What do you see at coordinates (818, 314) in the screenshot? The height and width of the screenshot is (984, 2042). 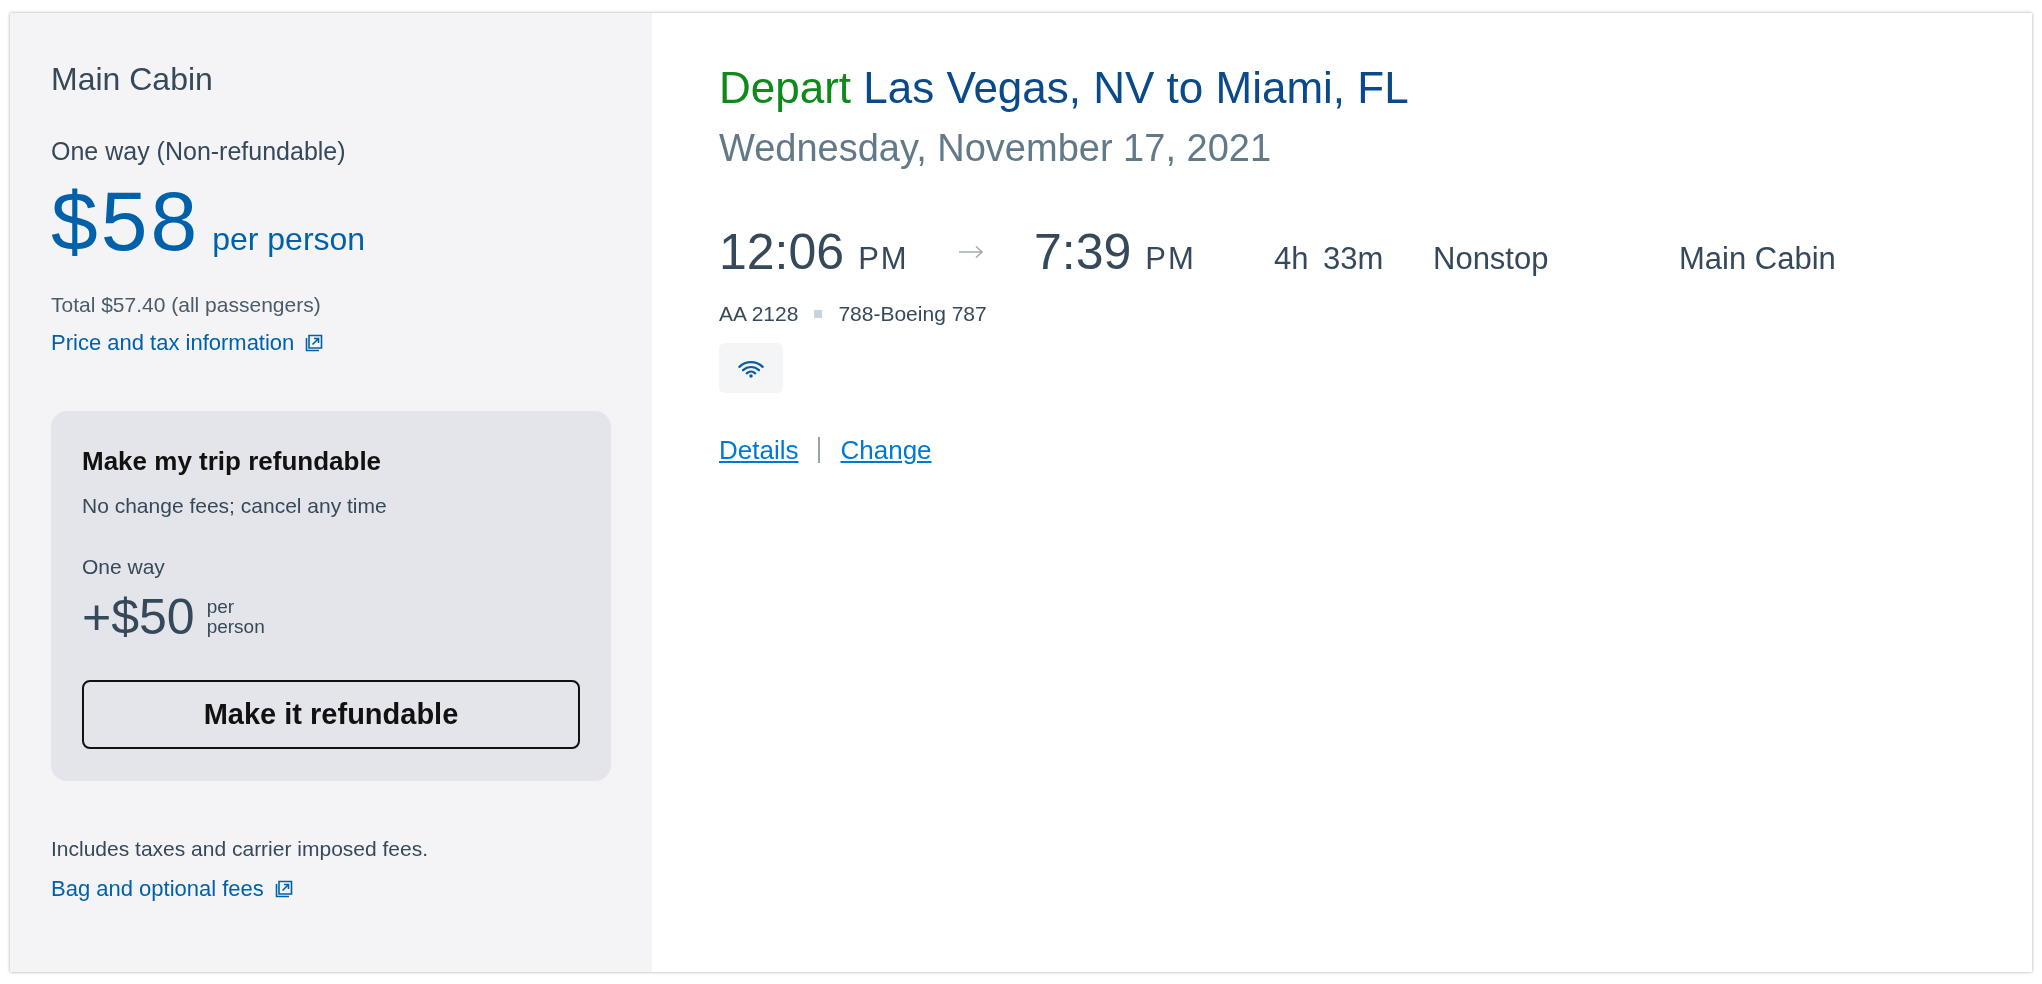 I see `separator-square-icon` at bounding box center [818, 314].